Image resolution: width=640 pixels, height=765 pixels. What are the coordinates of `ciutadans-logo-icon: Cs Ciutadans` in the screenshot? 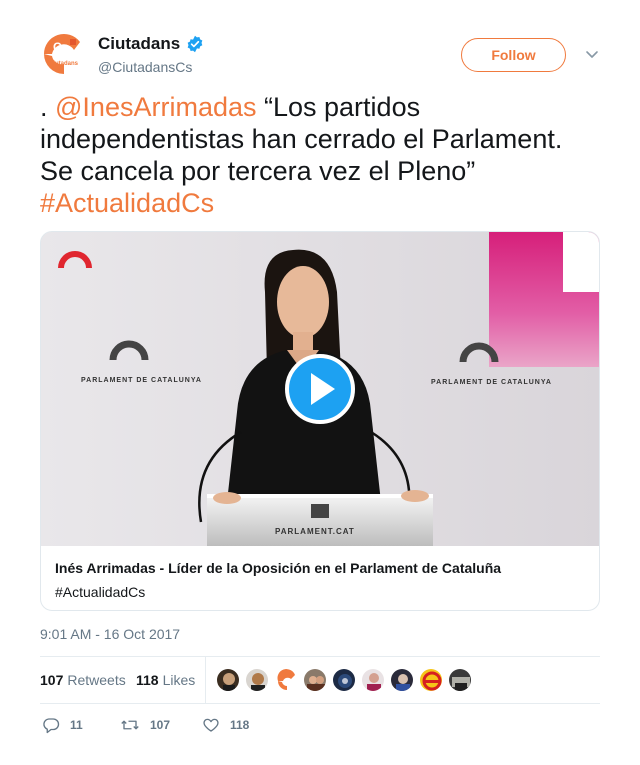 It's located at (64, 54).